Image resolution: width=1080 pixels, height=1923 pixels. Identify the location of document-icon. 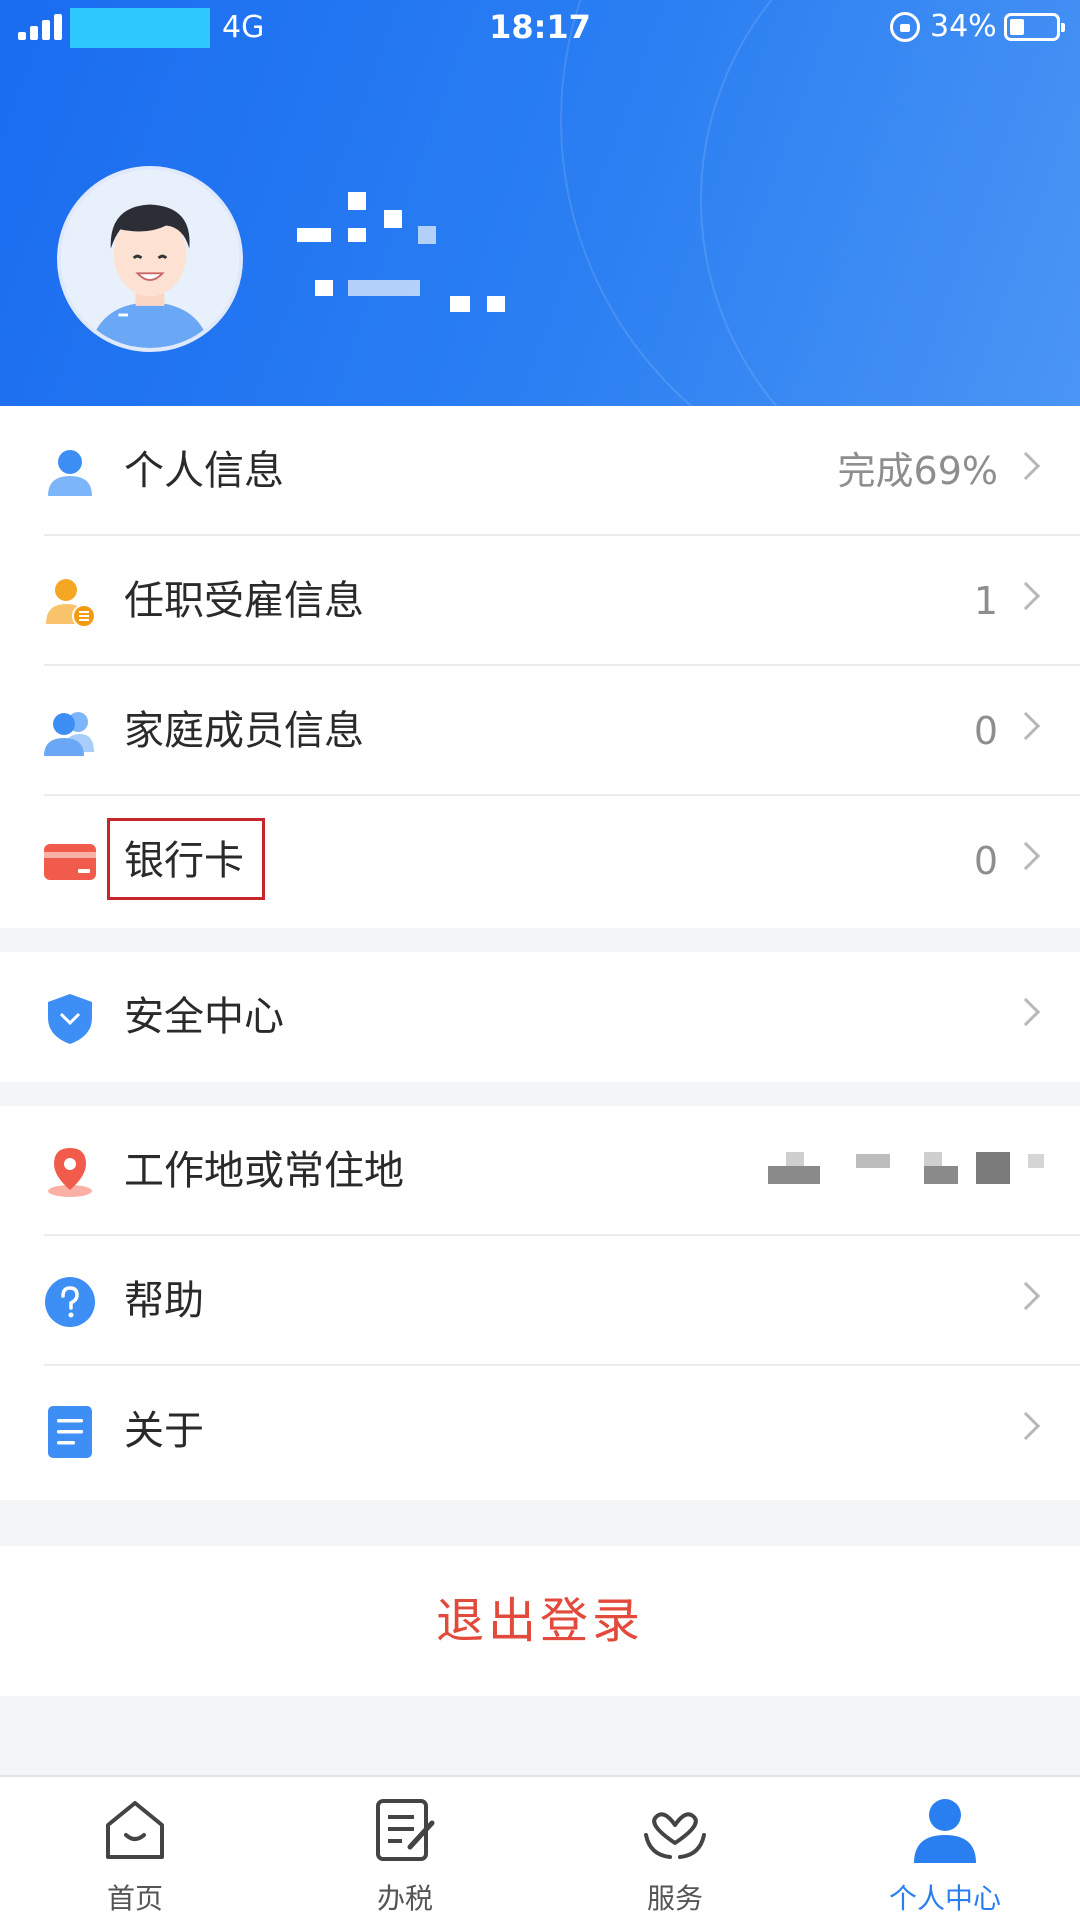
(70, 1432).